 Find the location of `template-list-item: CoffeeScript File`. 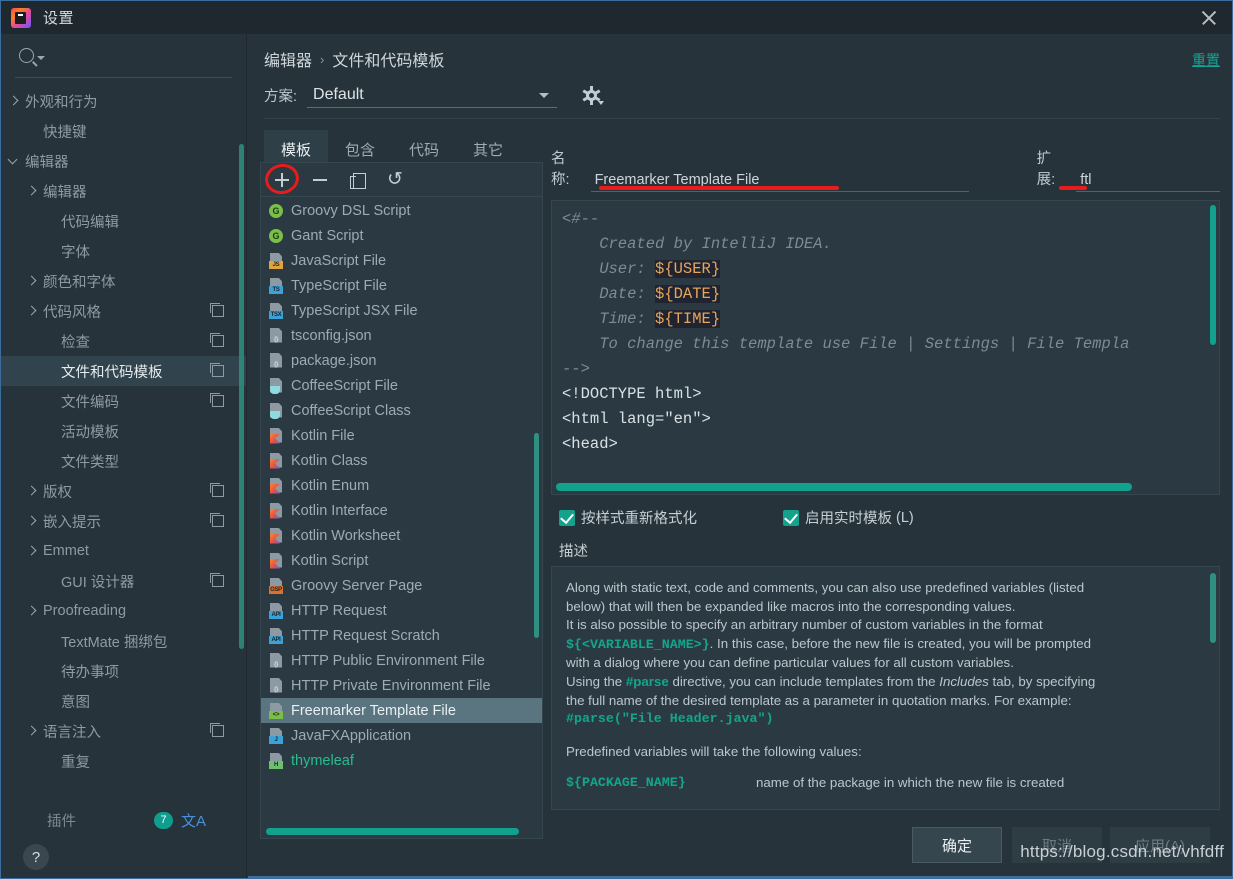

template-list-item: CoffeeScript File is located at coordinates (401, 385).